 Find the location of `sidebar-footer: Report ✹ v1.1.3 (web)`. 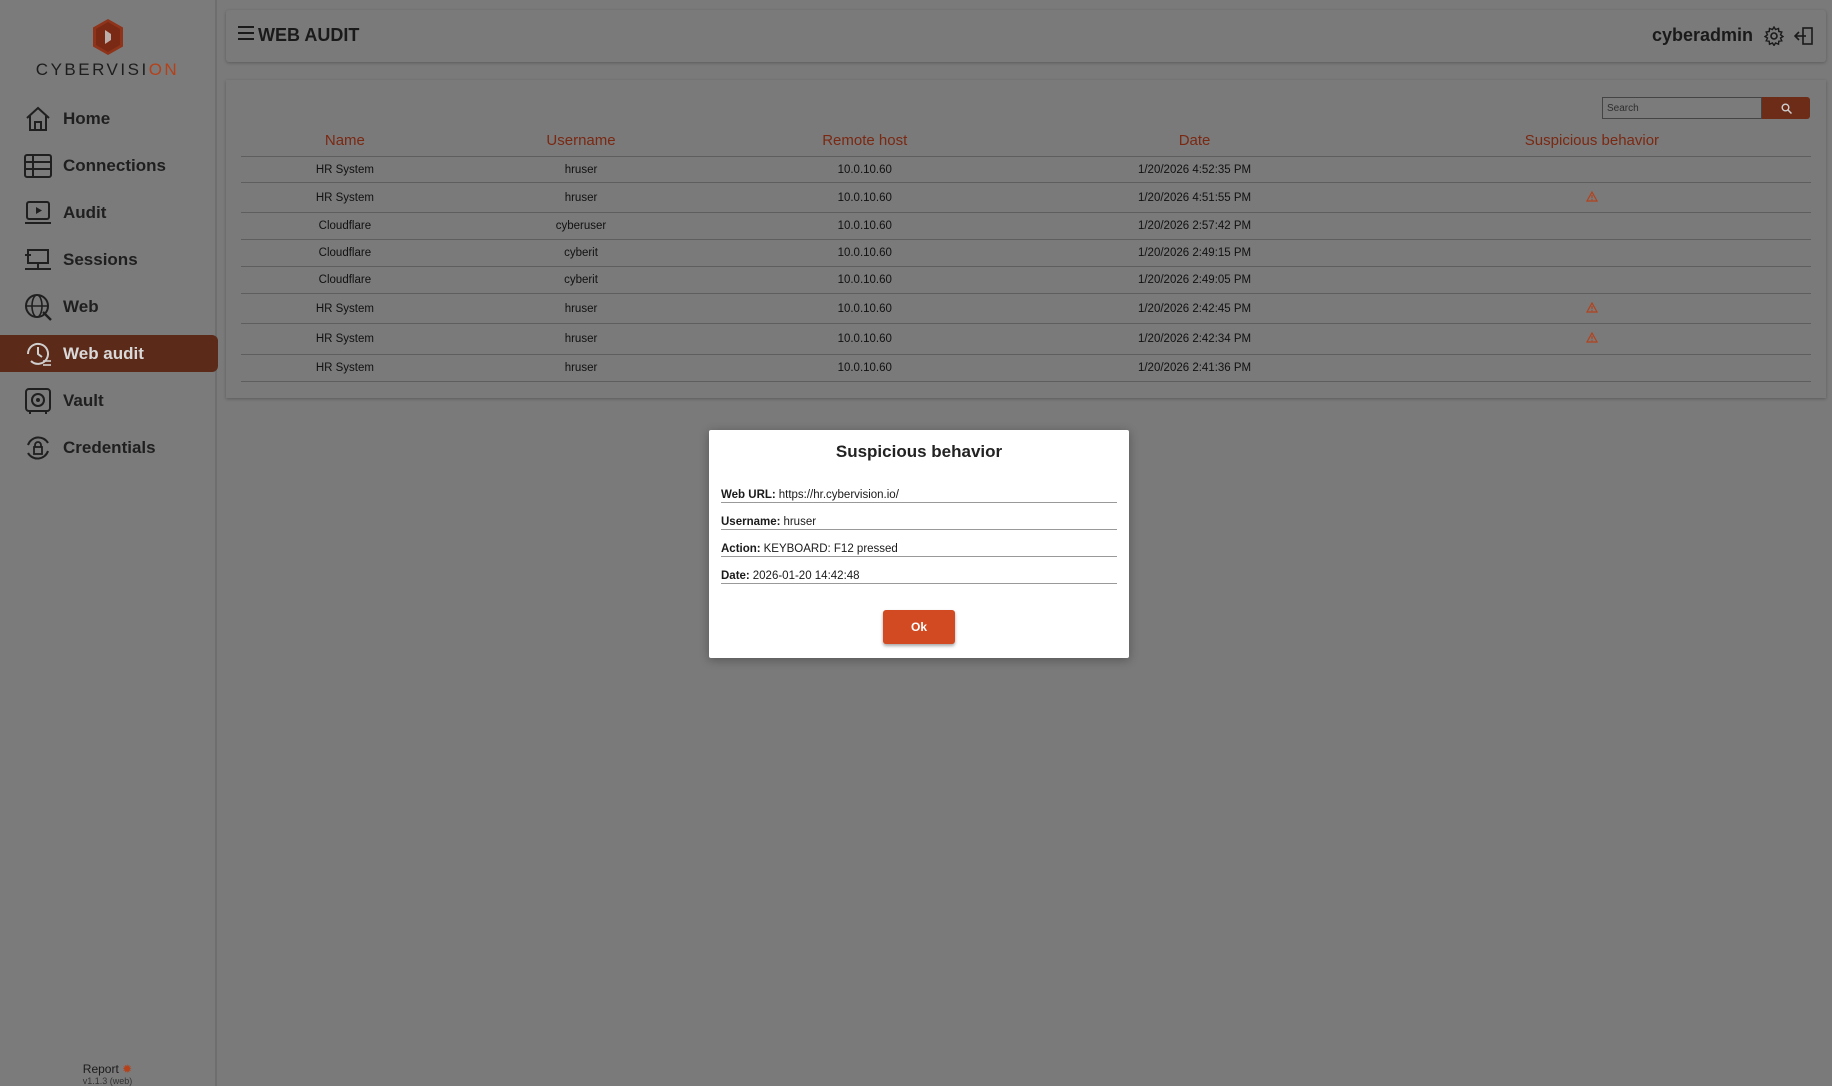

sidebar-footer: Report ✹ v1.1.3 (web) is located at coordinates (107, 1074).